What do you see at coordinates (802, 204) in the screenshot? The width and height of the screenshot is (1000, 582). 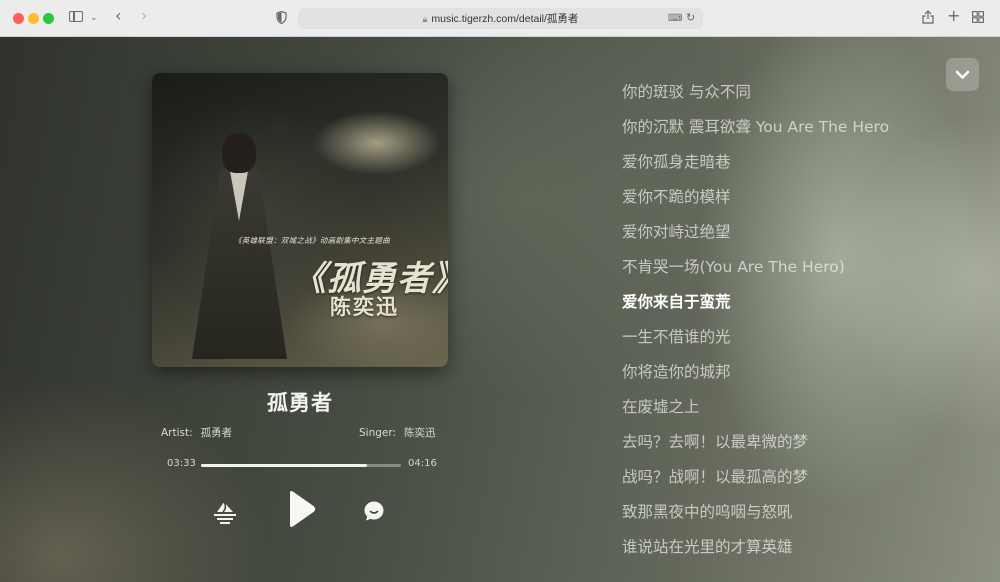 I see `lyric-line: 爱你不跪的模样` at bounding box center [802, 204].